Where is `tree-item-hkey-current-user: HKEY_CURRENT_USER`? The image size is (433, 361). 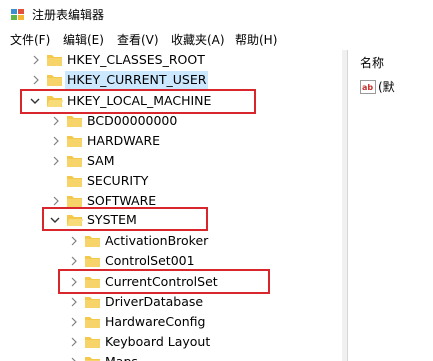 tree-item-hkey-current-user: HKEY_CURRENT_USER is located at coordinates (170, 80).